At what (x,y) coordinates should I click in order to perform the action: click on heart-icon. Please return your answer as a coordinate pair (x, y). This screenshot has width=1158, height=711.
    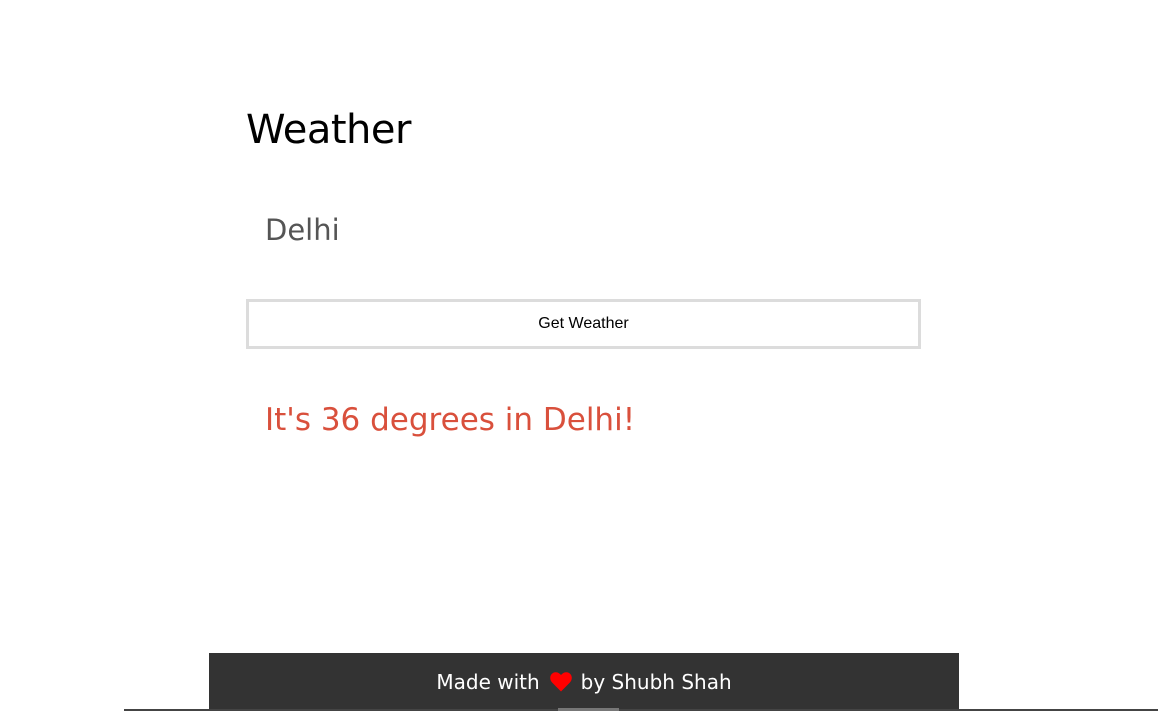
    Looking at the image, I should click on (560, 682).